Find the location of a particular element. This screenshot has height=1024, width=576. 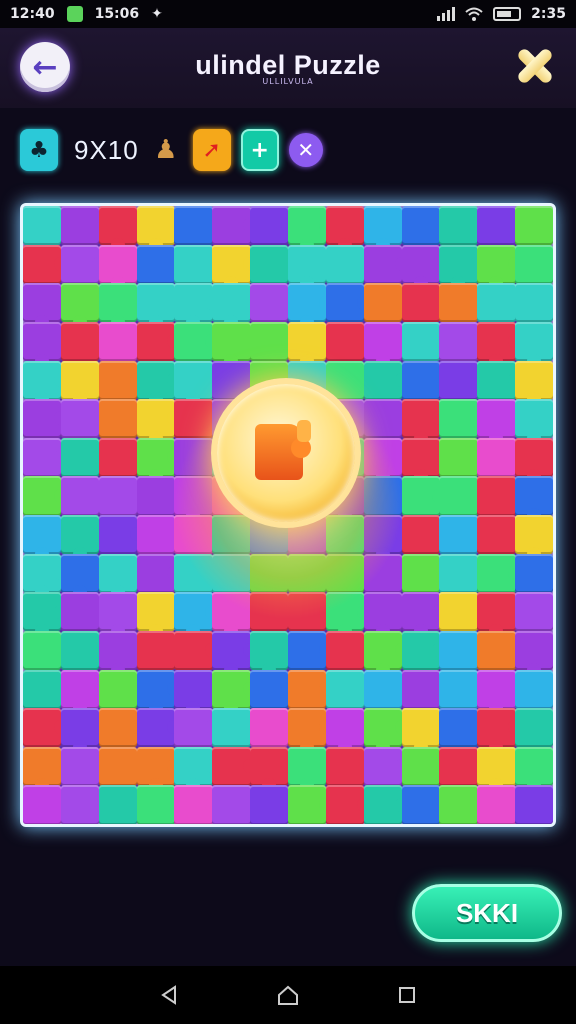

back-button: ← is located at coordinates (45, 67).